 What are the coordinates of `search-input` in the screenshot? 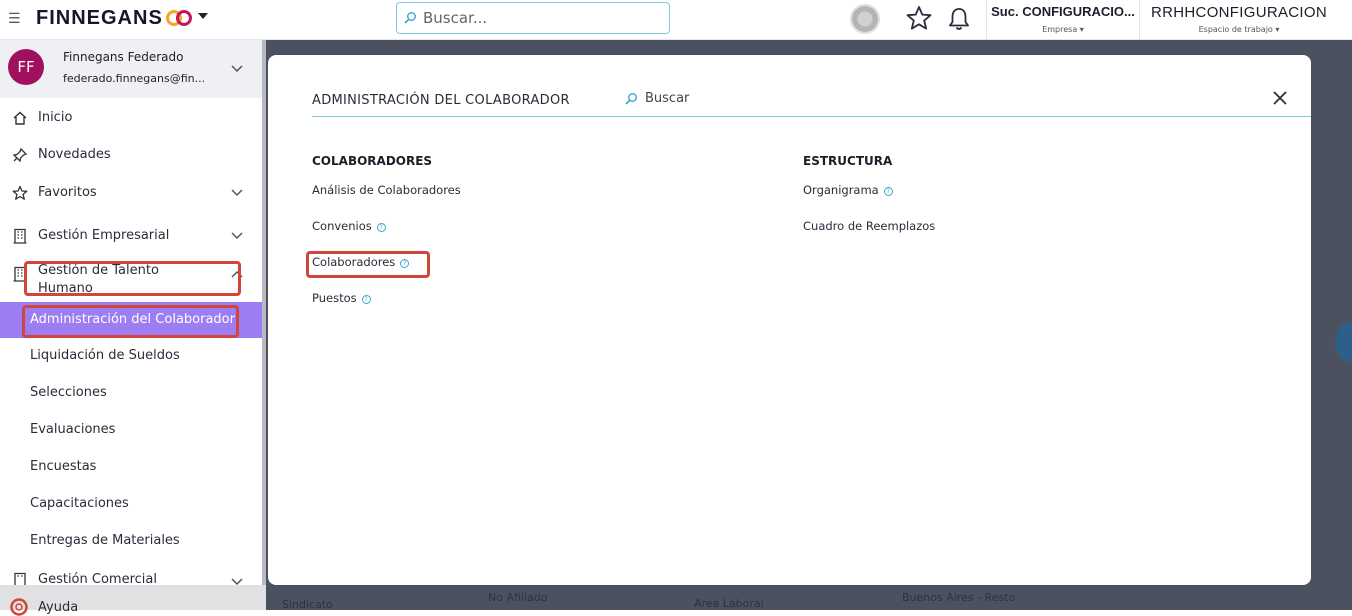 It's located at (541, 18).